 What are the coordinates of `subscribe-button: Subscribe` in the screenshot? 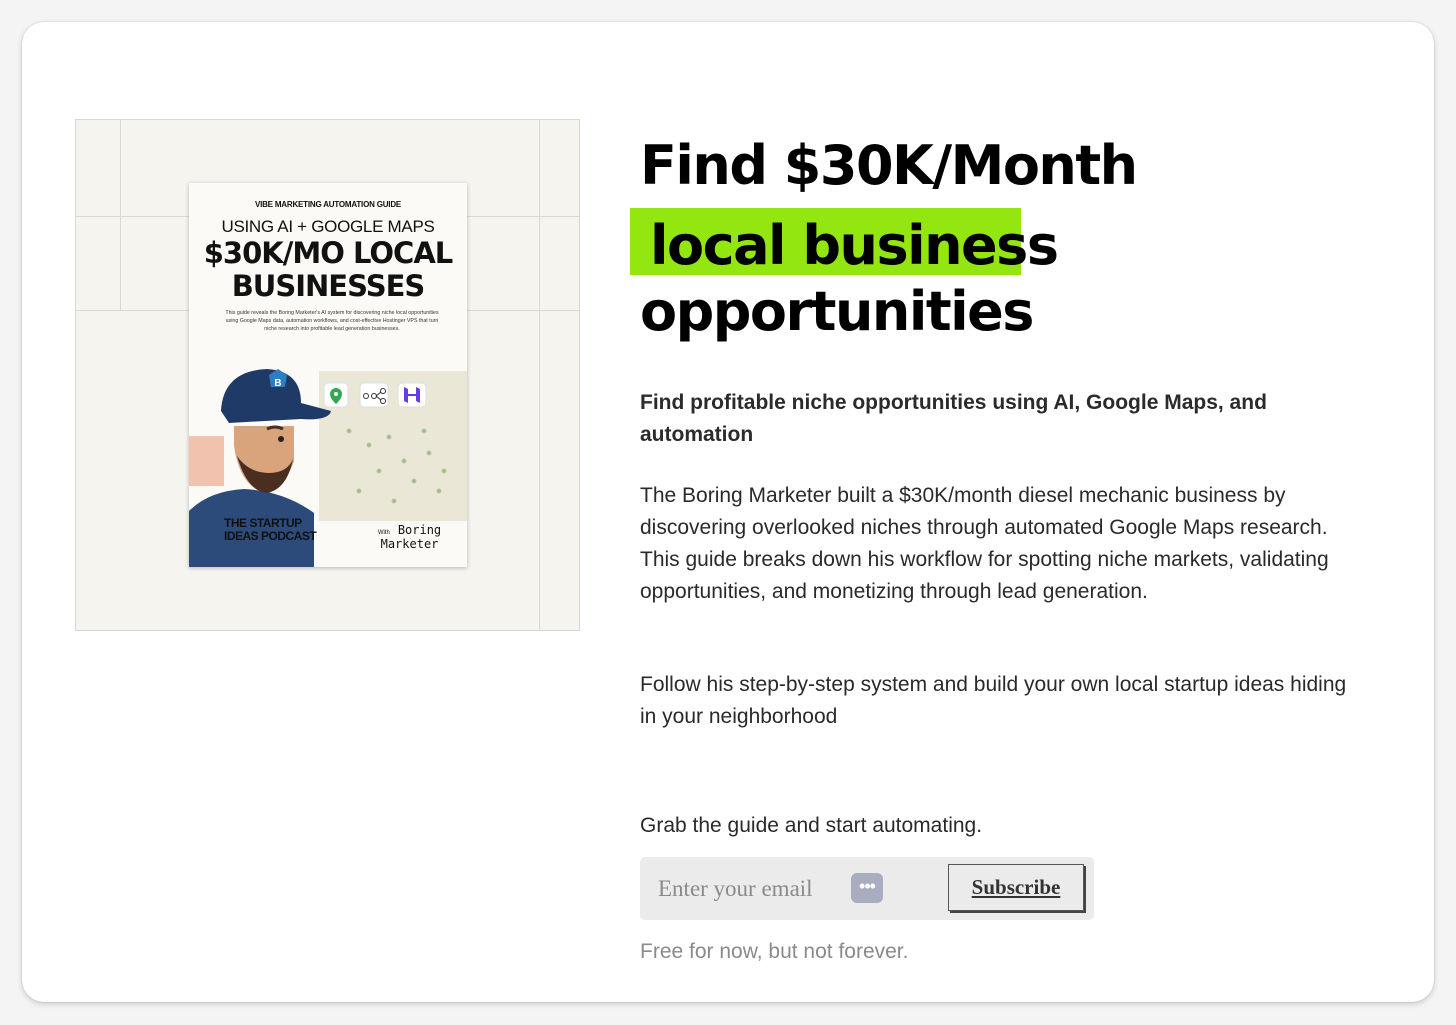 It's located at (1016, 887).